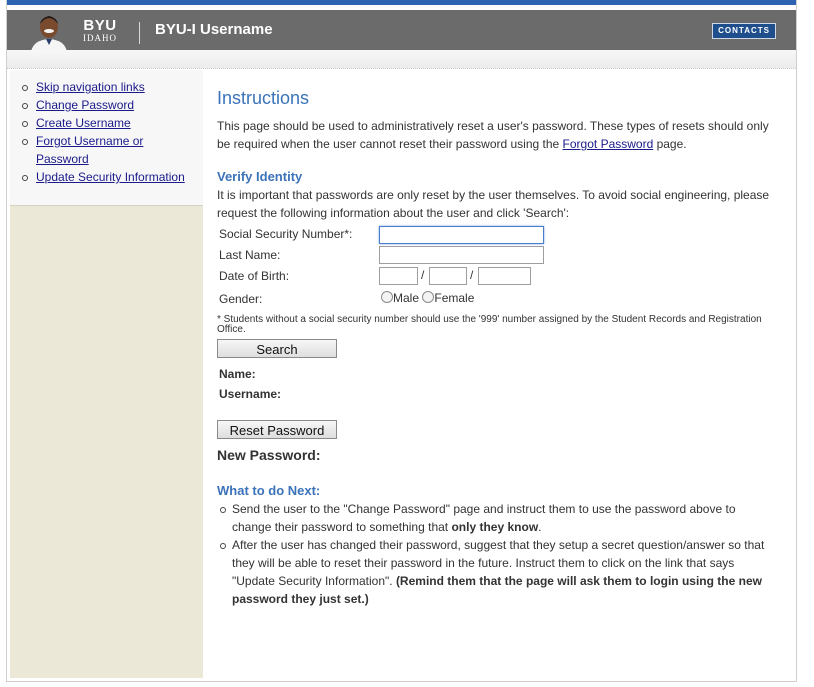  I want to click on search-results: Name: Username:, so click(497, 384).